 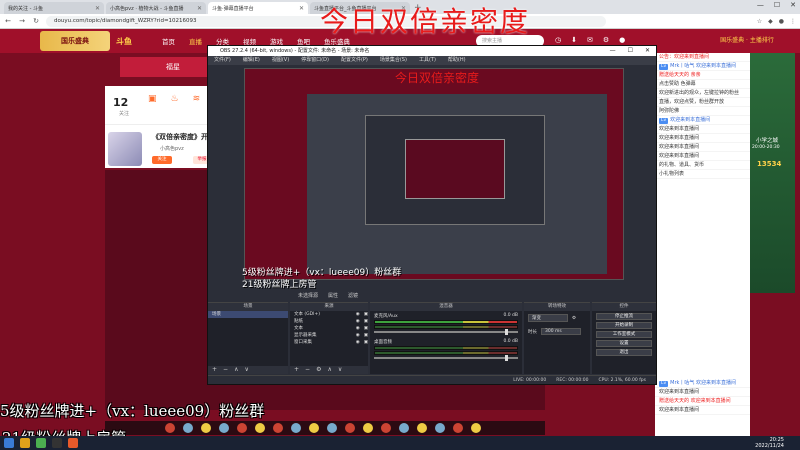 I want to click on start-icon, so click(x=9, y=443).